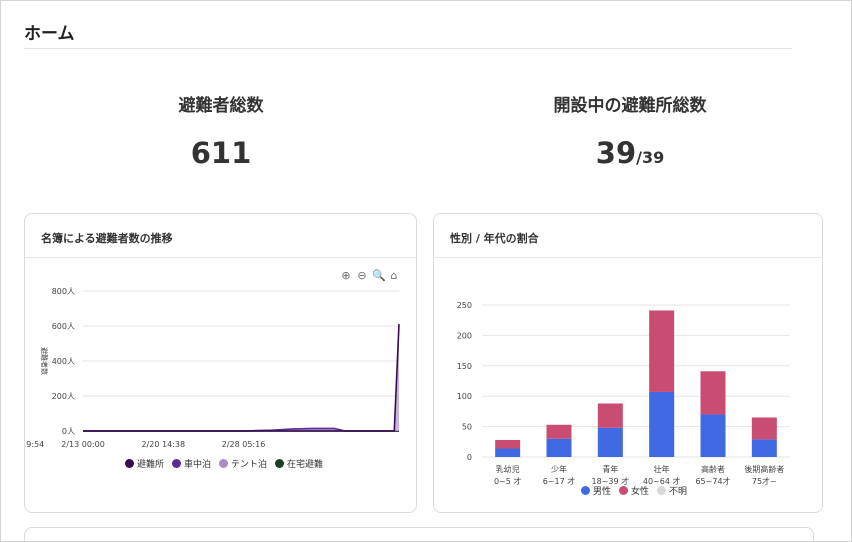 The width and height of the screenshot is (852, 542). Describe the element at coordinates (662, 469) in the screenshot. I see `x-tick-label: 壮年` at that location.